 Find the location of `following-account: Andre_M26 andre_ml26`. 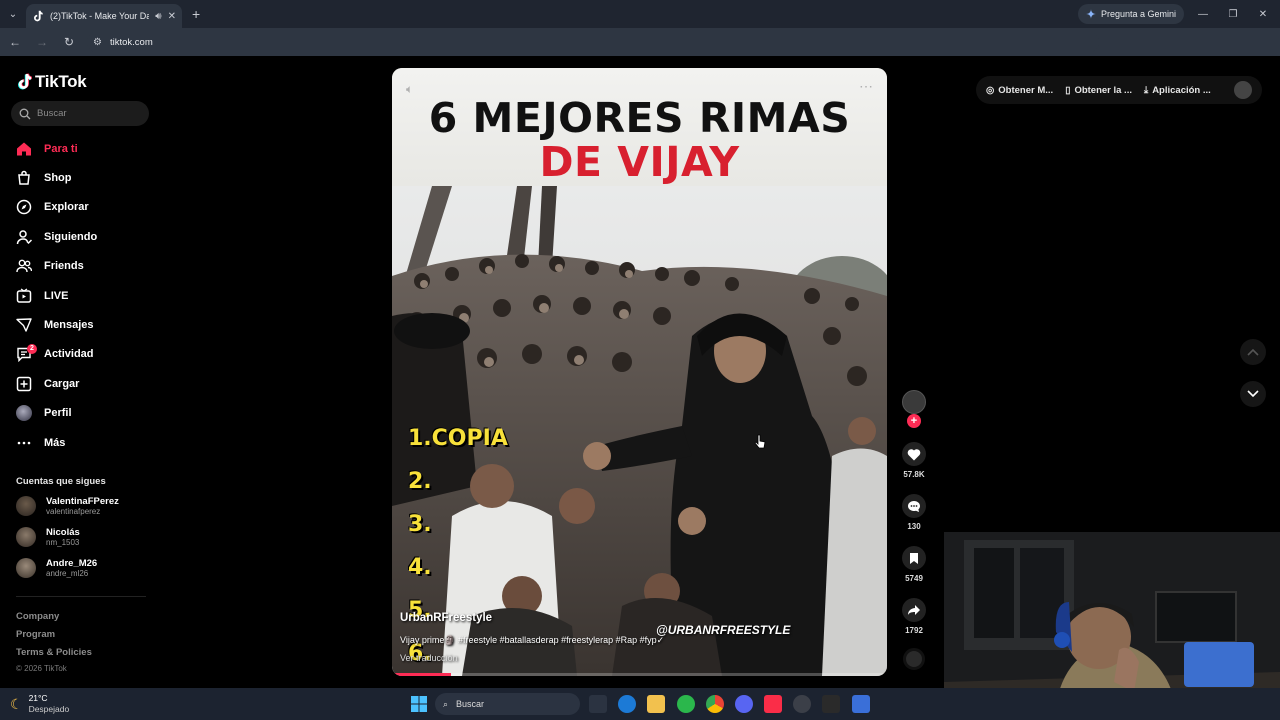

following-account: Andre_M26 andre_ml26 is located at coordinates (56, 568).